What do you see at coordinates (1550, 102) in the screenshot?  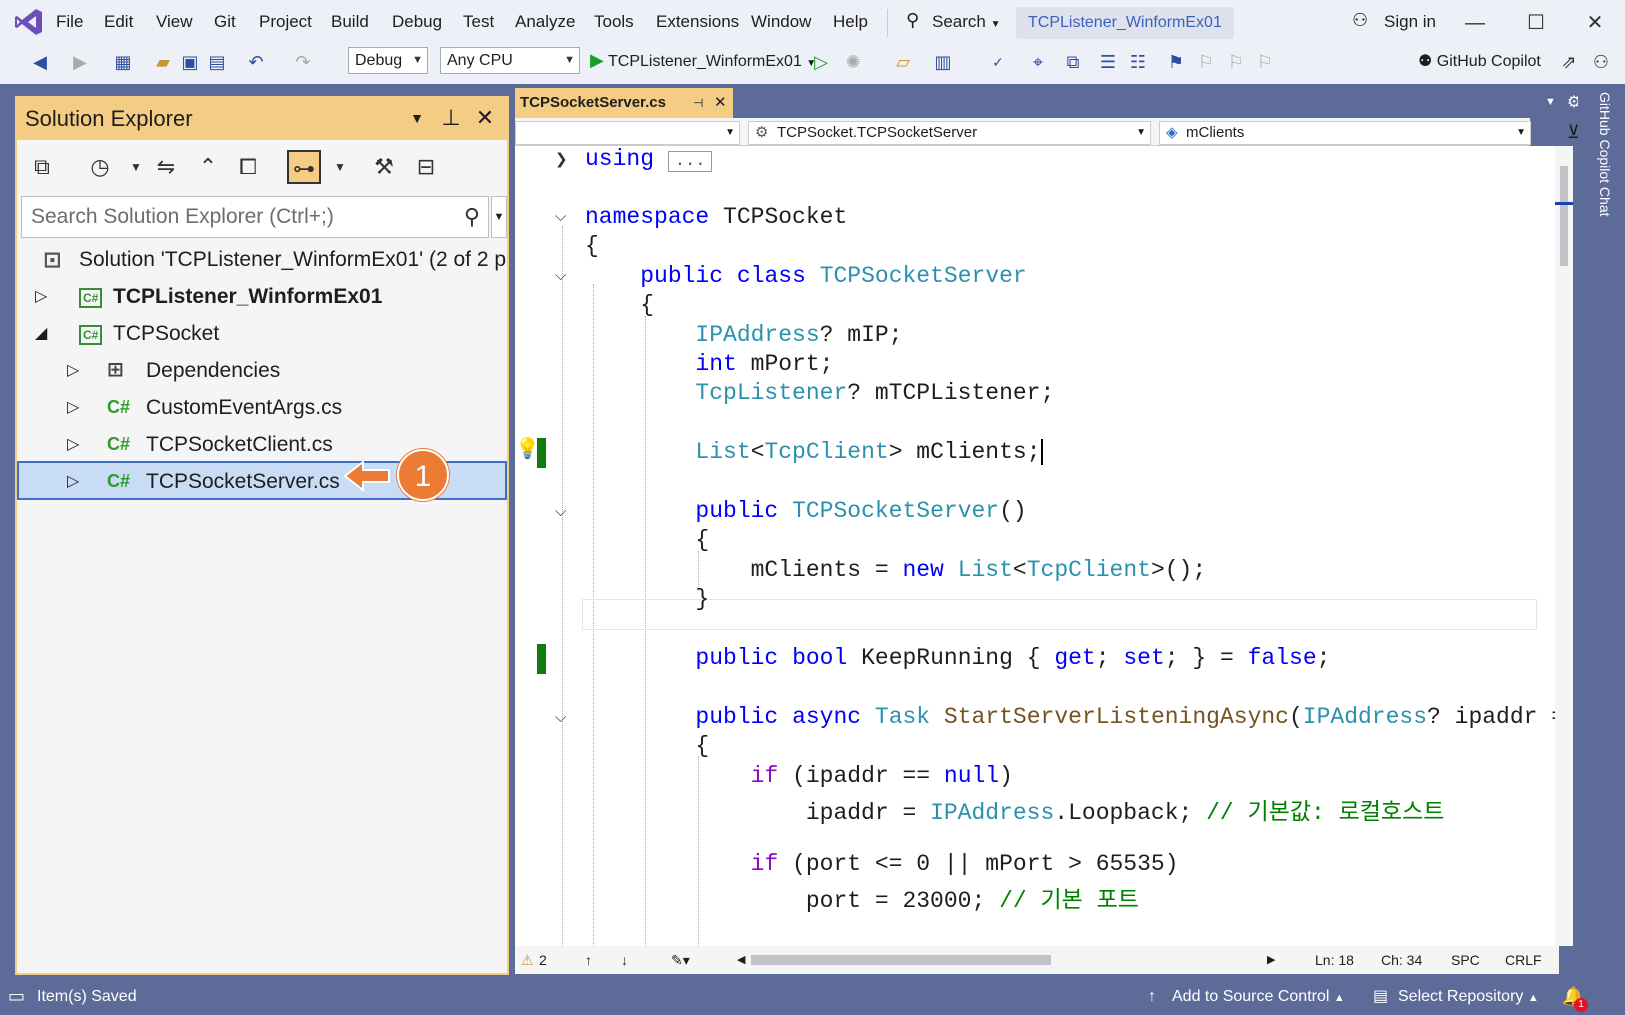 I see `tab-list-icon: ▼` at bounding box center [1550, 102].